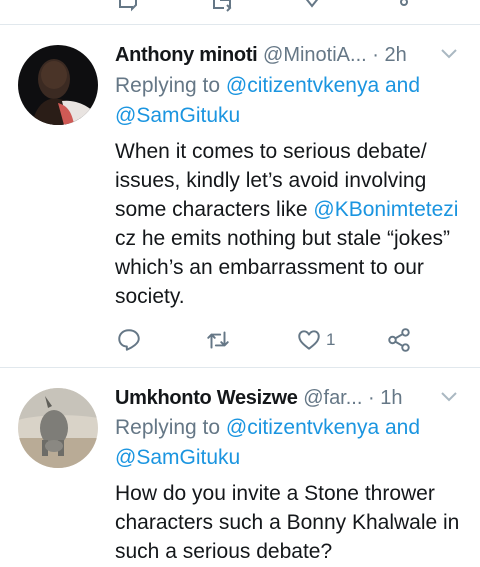 The image size is (480, 567). I want to click on display-name: Umkhonto Wesizwe, so click(206, 398).